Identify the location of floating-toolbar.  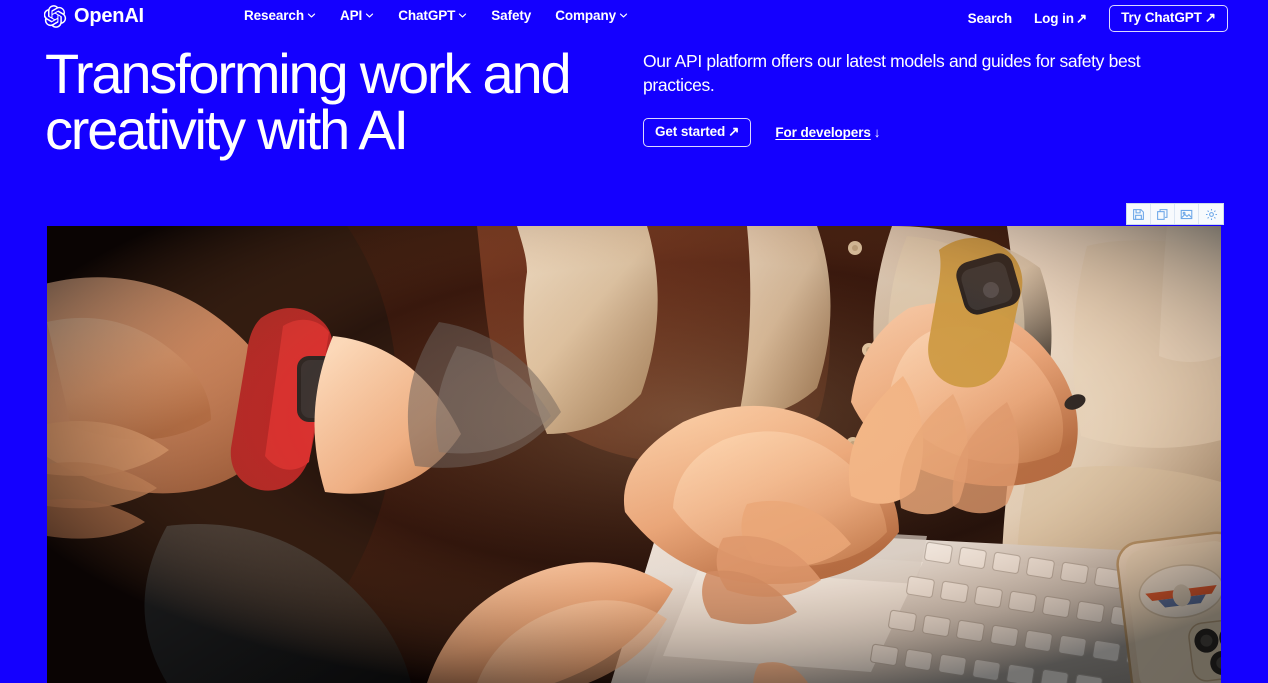
(1175, 214).